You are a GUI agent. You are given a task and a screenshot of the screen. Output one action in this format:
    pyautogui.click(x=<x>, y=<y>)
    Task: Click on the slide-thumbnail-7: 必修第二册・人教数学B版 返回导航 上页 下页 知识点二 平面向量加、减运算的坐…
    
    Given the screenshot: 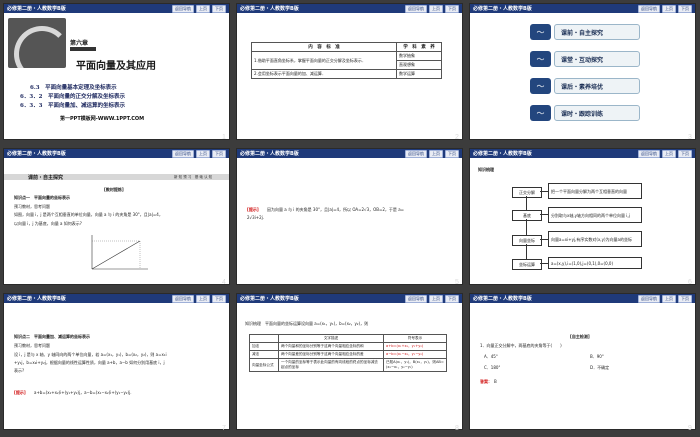 What is the action you would take?
    pyautogui.click(x=116, y=361)
    